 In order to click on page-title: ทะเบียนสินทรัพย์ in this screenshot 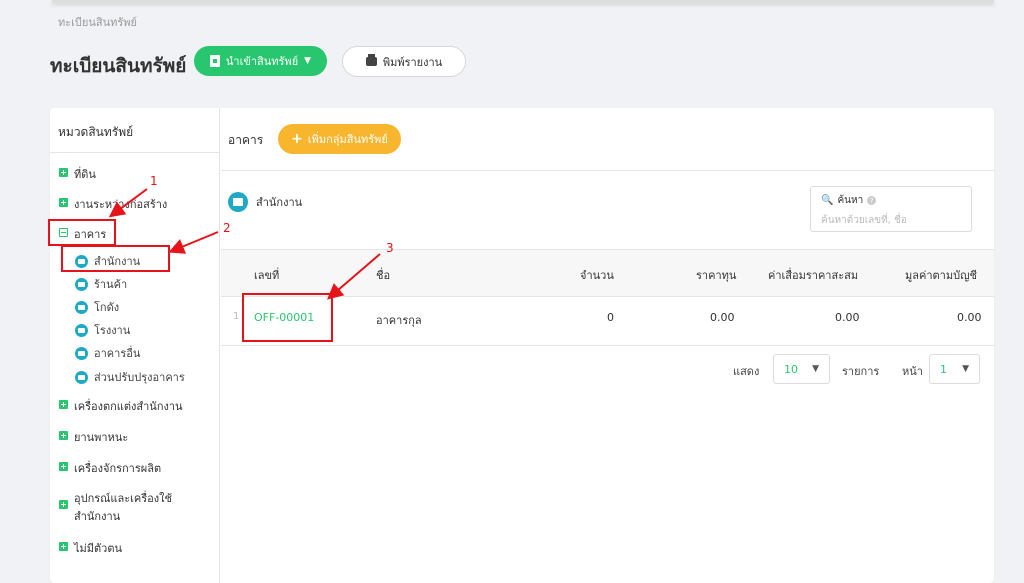, I will do `click(118, 66)`.